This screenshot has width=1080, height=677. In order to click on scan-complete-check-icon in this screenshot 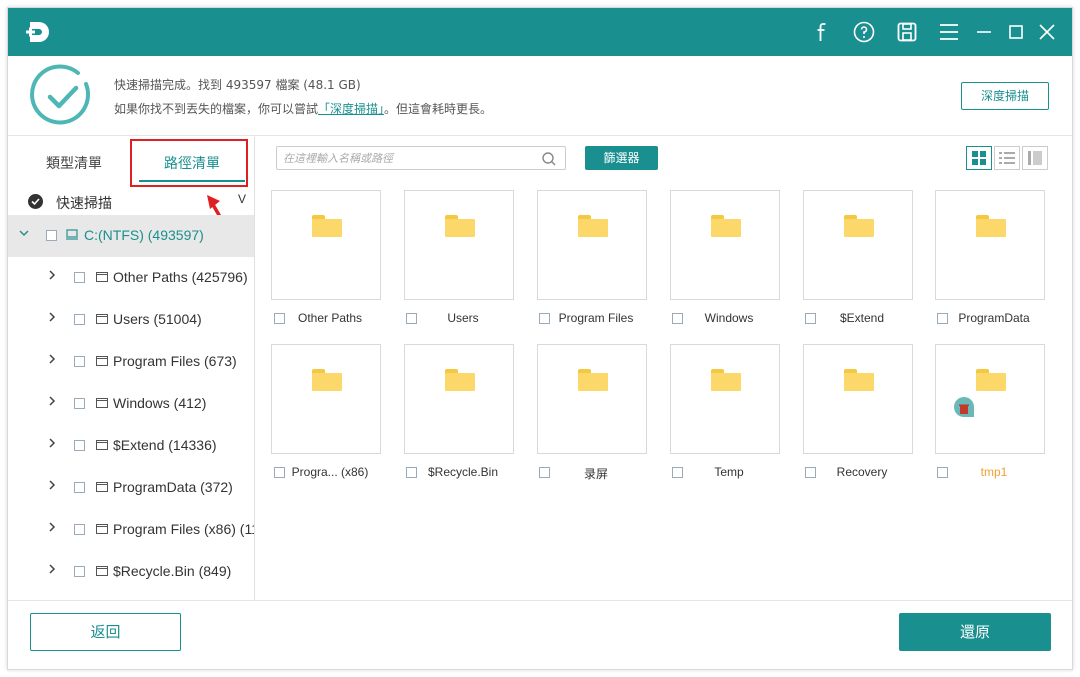, I will do `click(60, 94)`.